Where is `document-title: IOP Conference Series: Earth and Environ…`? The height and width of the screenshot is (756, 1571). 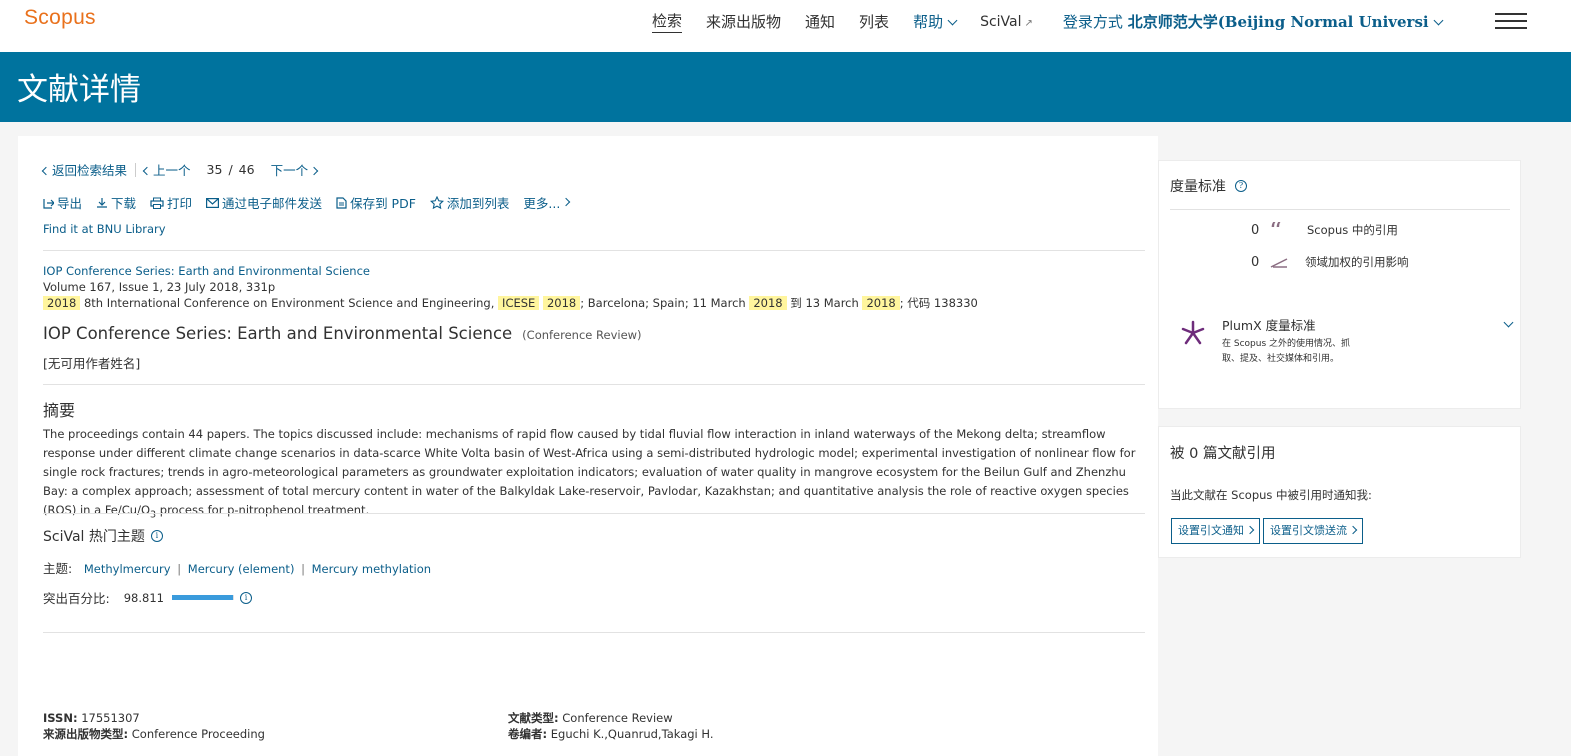 document-title: IOP Conference Series: Earth and Environ… is located at coordinates (342, 333).